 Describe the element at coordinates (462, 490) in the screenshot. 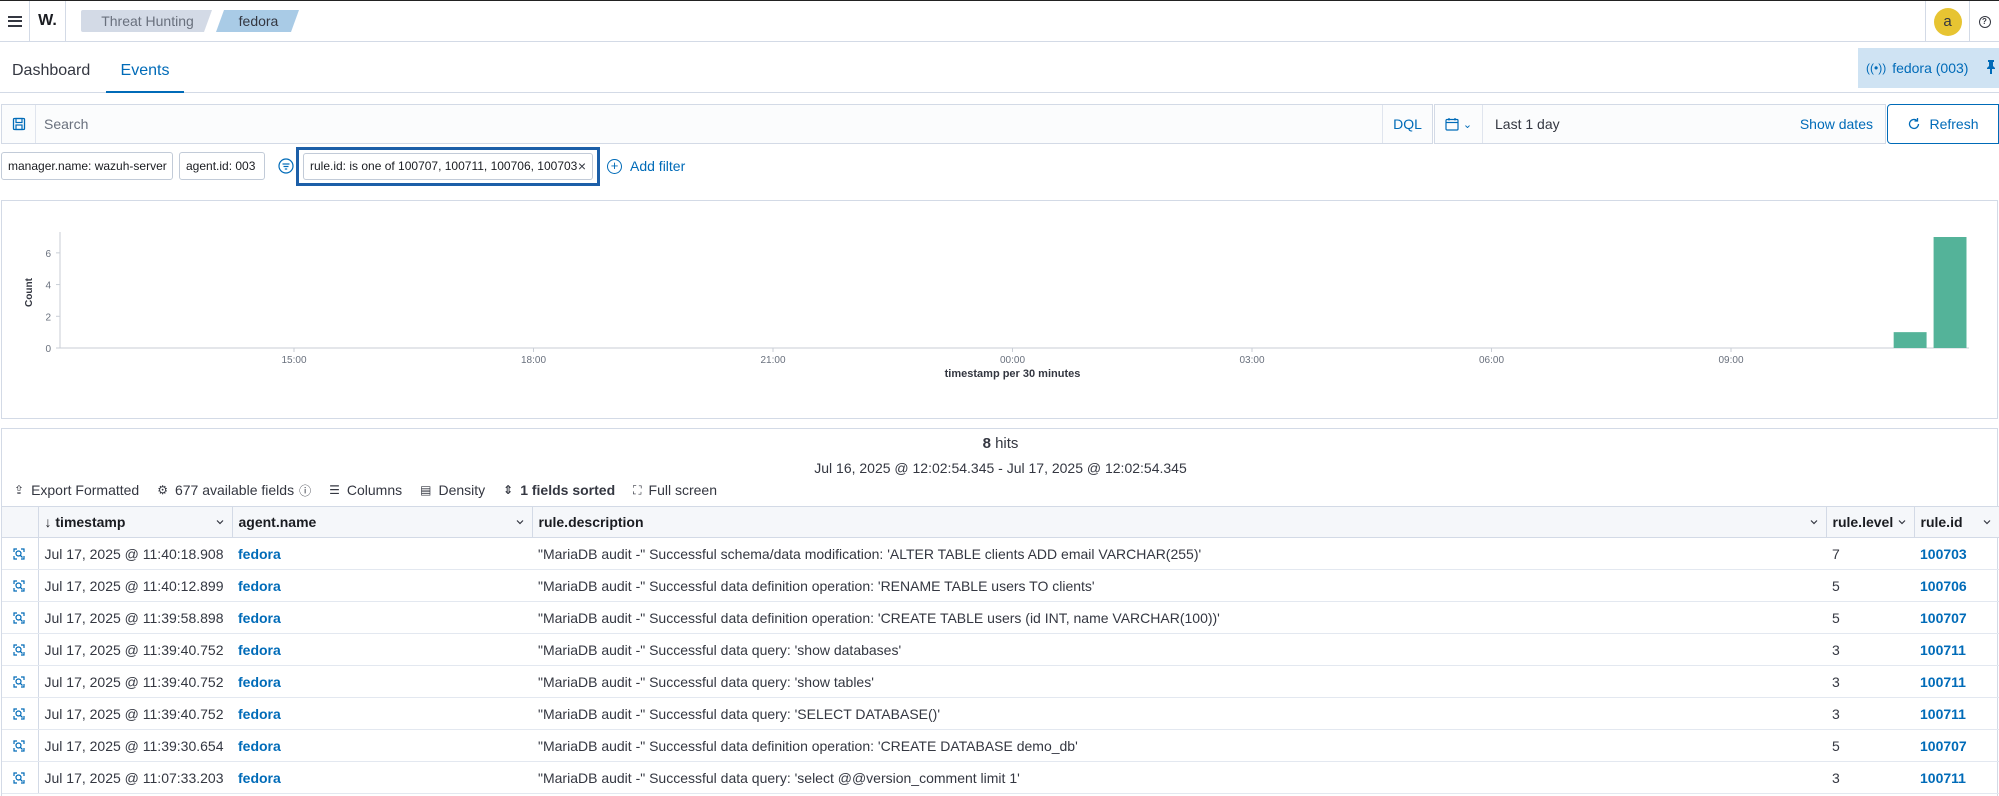

I see `density-label: Density` at that location.